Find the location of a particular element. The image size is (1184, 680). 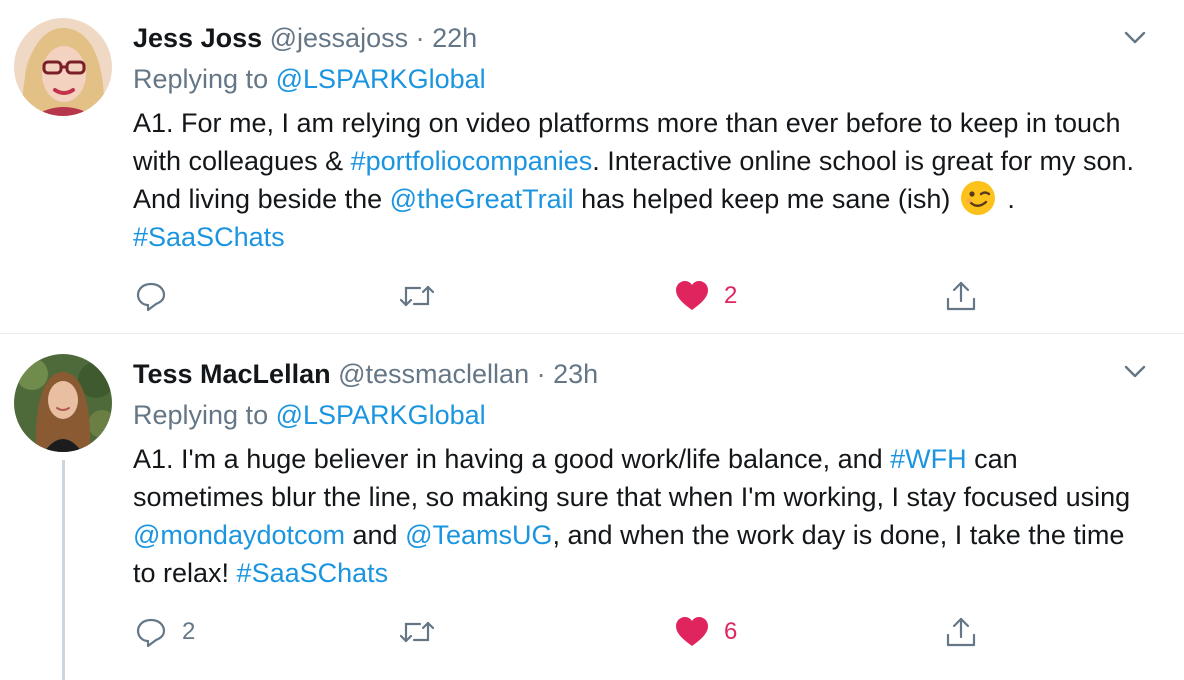

text-segment: . is located at coordinates (1007, 199).